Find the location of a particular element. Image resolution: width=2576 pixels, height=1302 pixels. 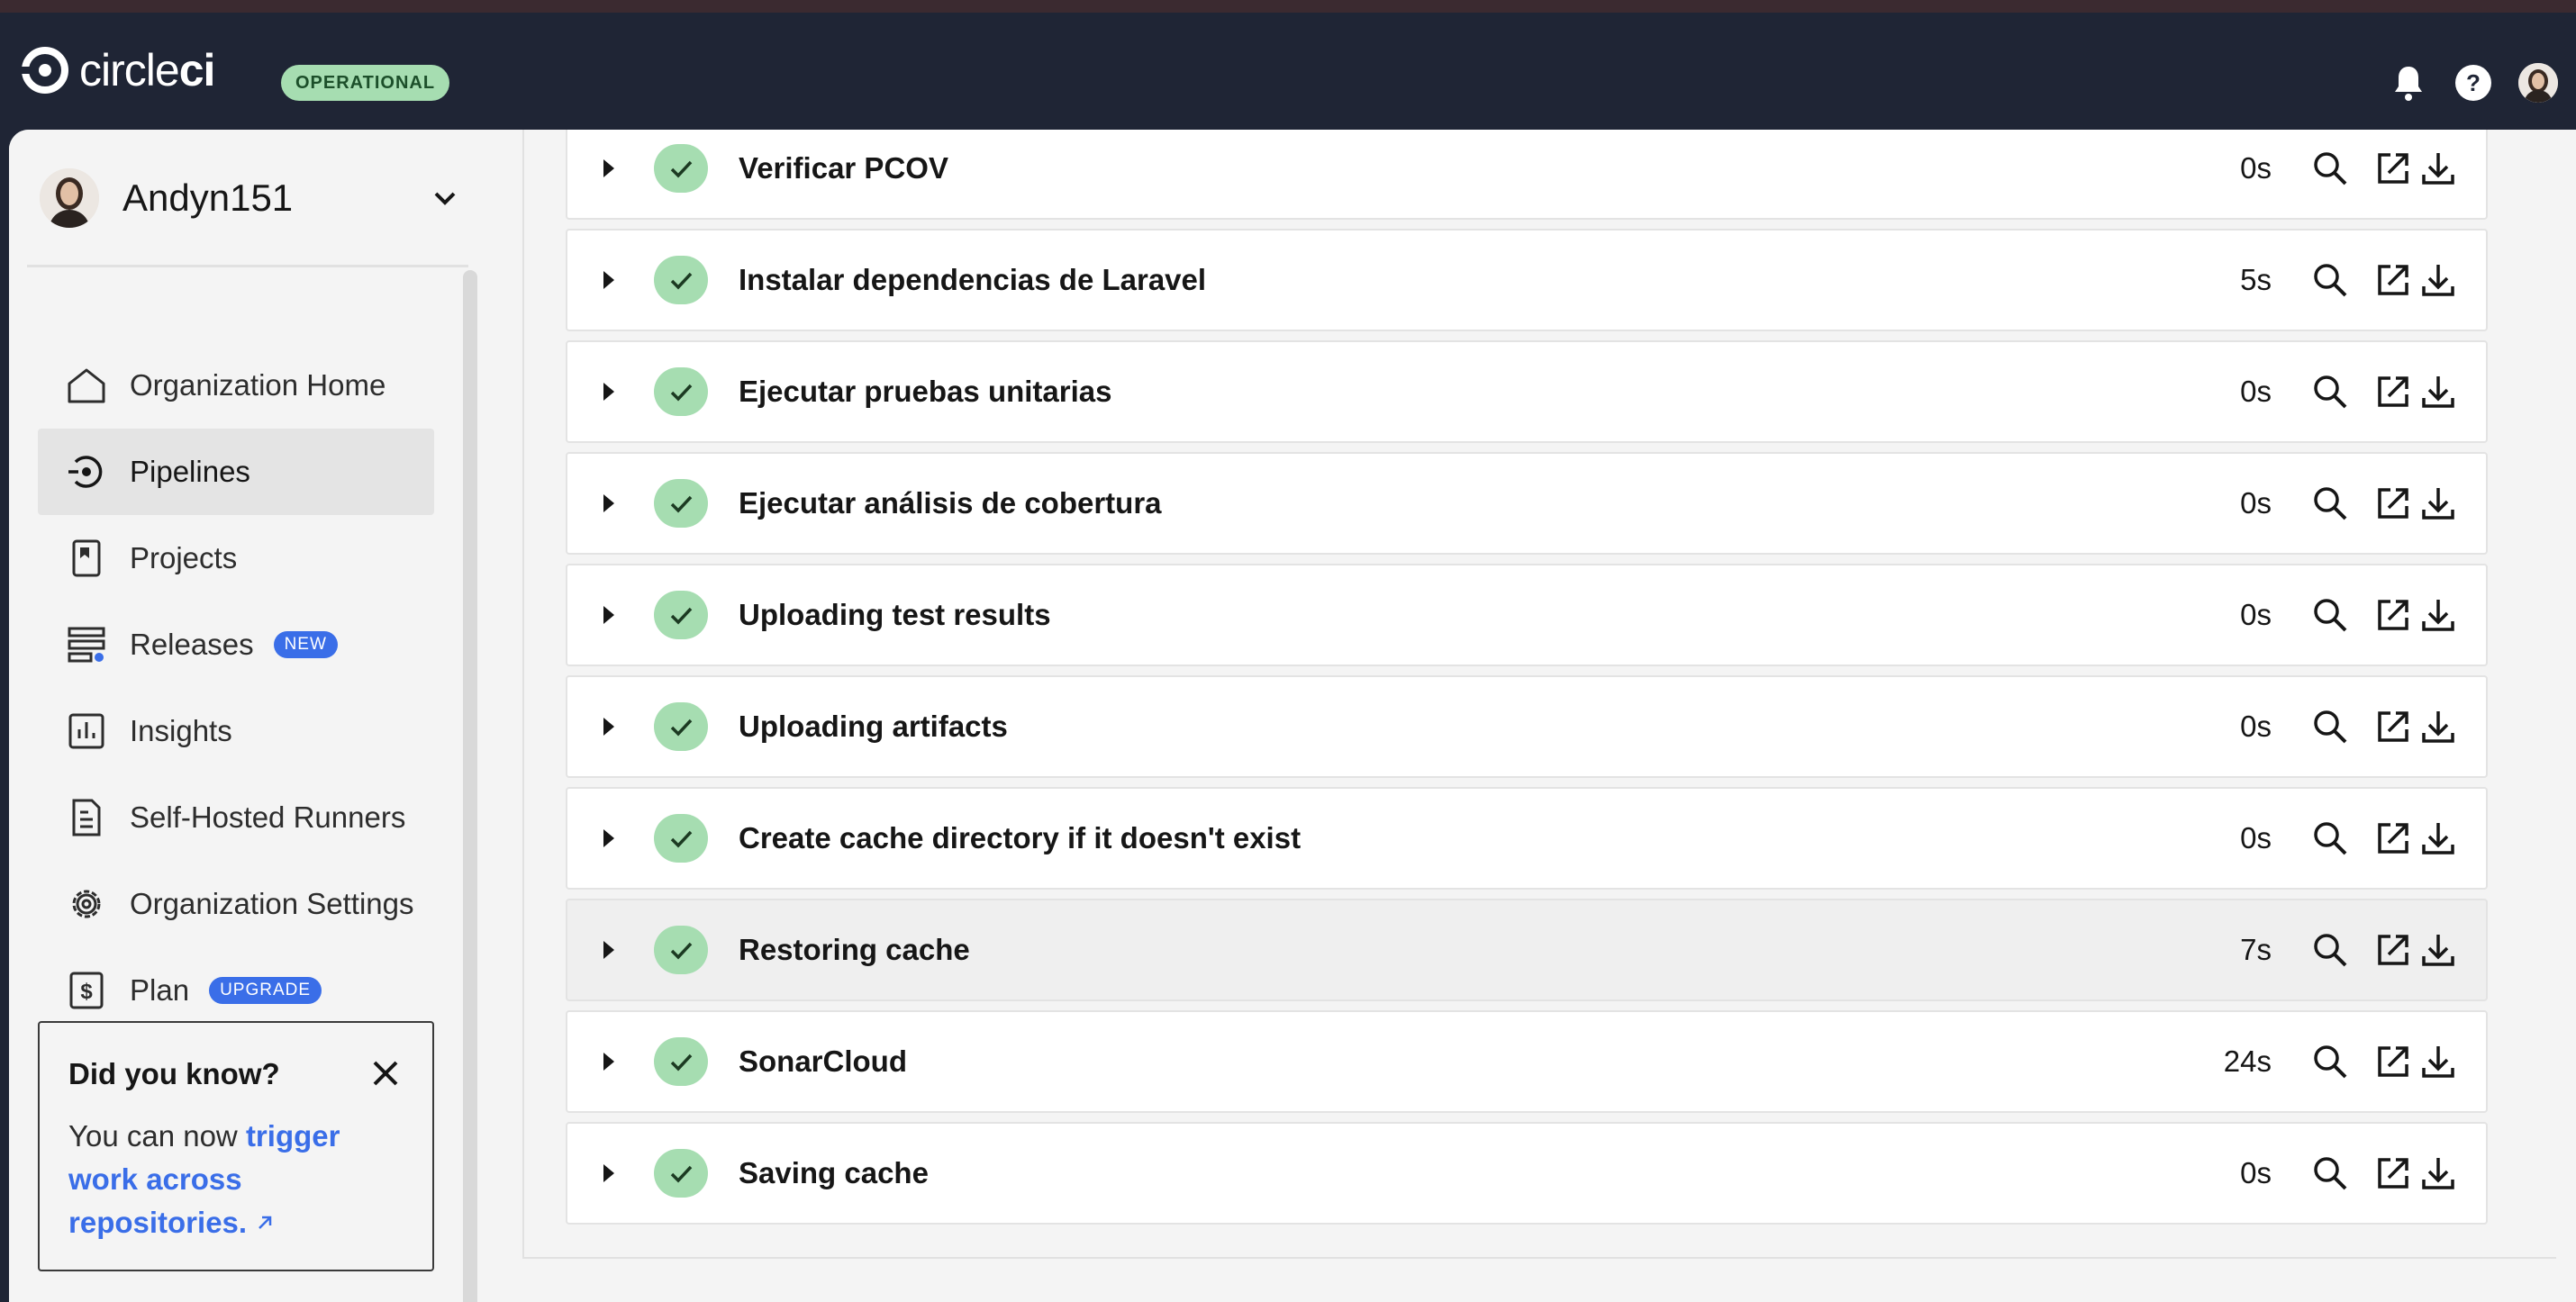

step-row: Verificar PCOV 0s is located at coordinates (1527, 175).